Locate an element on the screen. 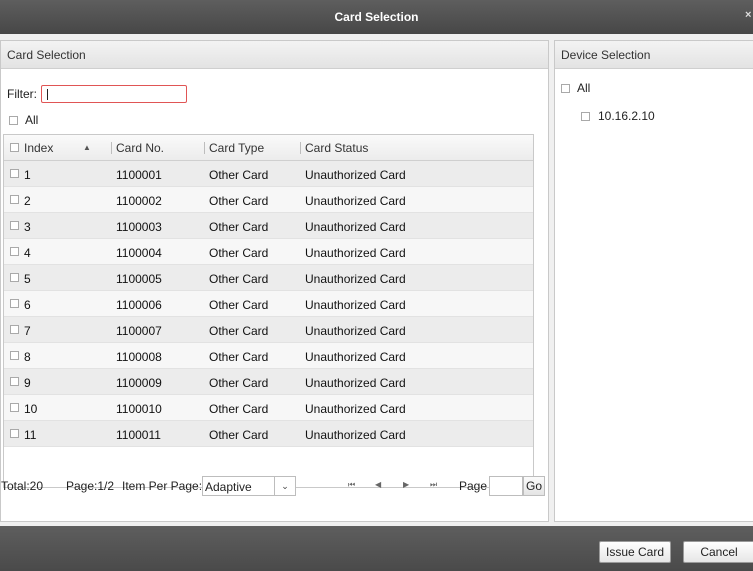 The height and width of the screenshot is (571, 753). cell-index: 4 is located at coordinates (27, 253).